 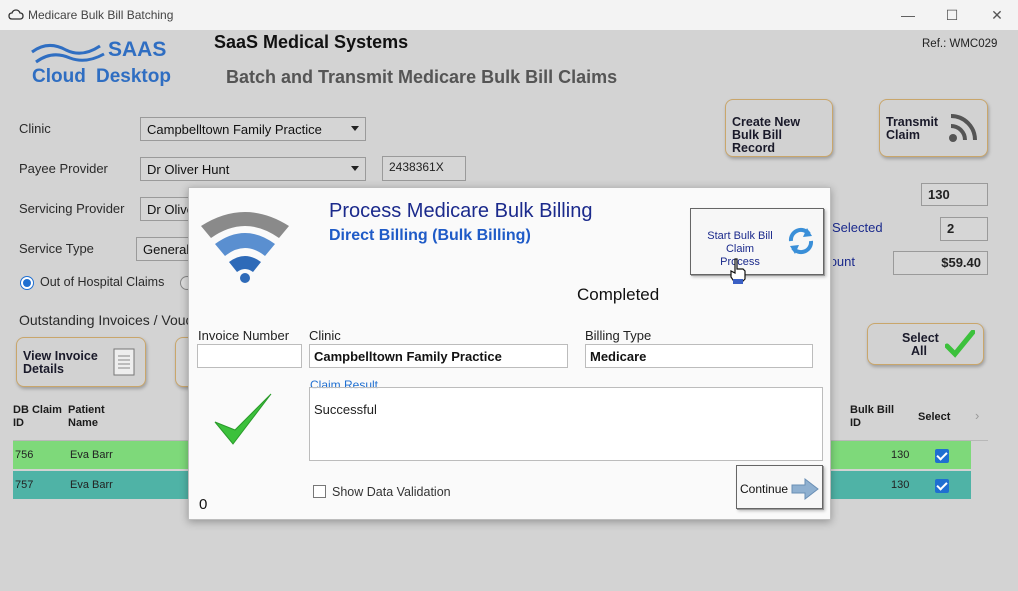 I want to click on select-all-button: Select All, so click(x=925, y=344).